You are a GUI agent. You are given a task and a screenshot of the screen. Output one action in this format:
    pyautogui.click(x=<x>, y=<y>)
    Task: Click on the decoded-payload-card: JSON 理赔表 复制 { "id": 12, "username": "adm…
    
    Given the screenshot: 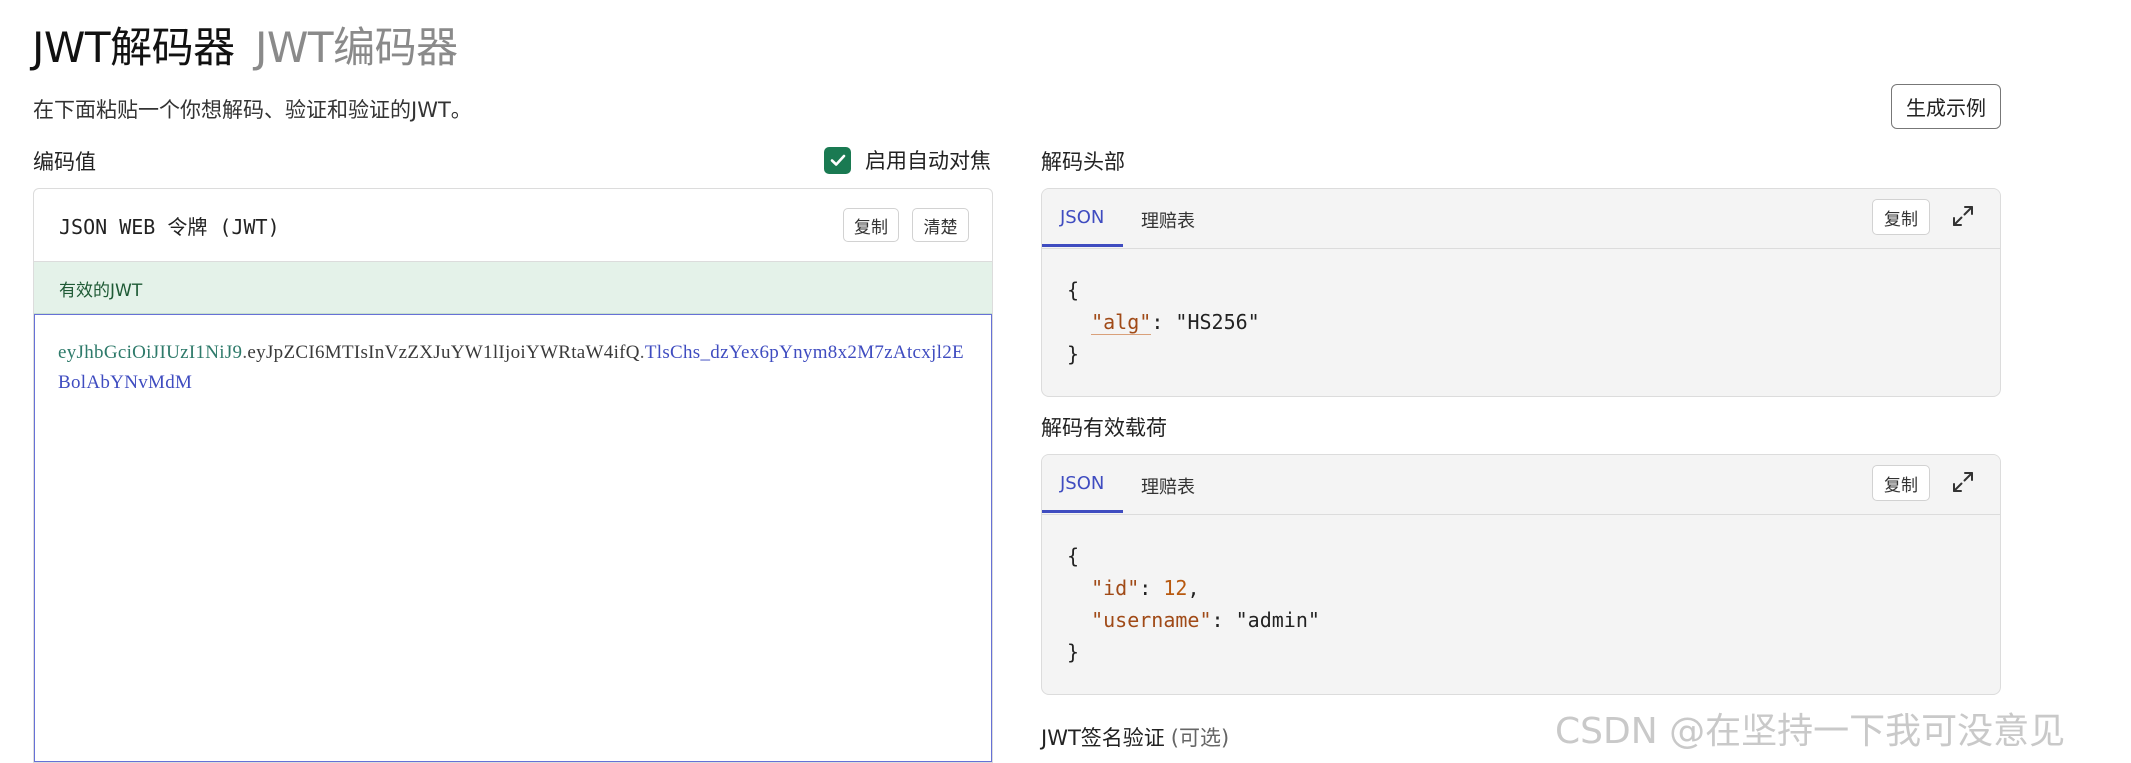 What is the action you would take?
    pyautogui.click(x=1521, y=574)
    